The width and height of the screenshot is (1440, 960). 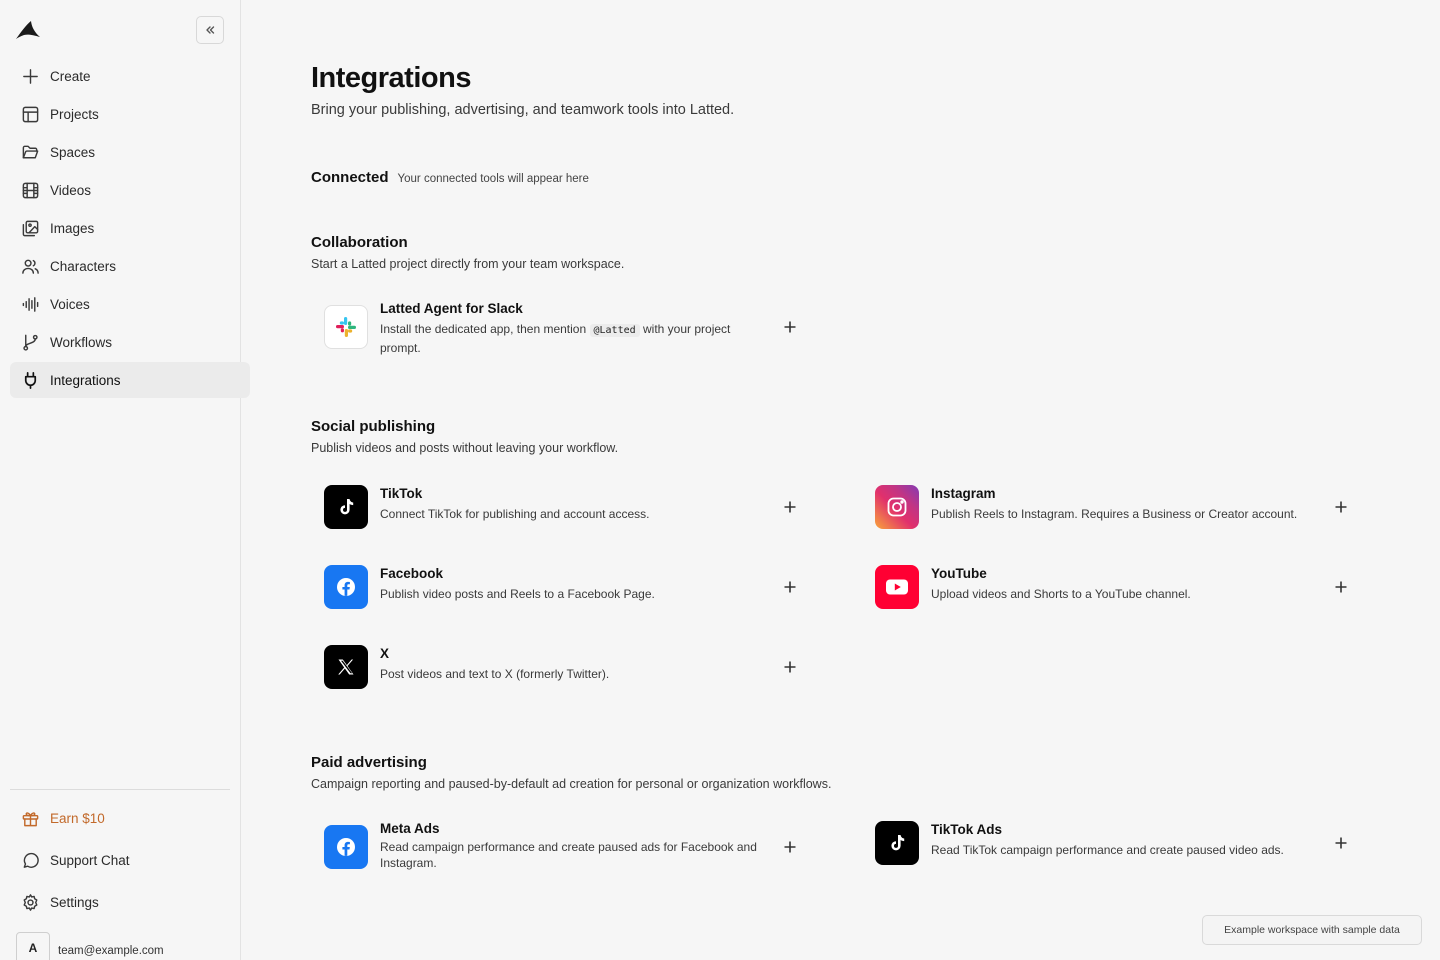 I want to click on add-slack-button, so click(x=790, y=327).